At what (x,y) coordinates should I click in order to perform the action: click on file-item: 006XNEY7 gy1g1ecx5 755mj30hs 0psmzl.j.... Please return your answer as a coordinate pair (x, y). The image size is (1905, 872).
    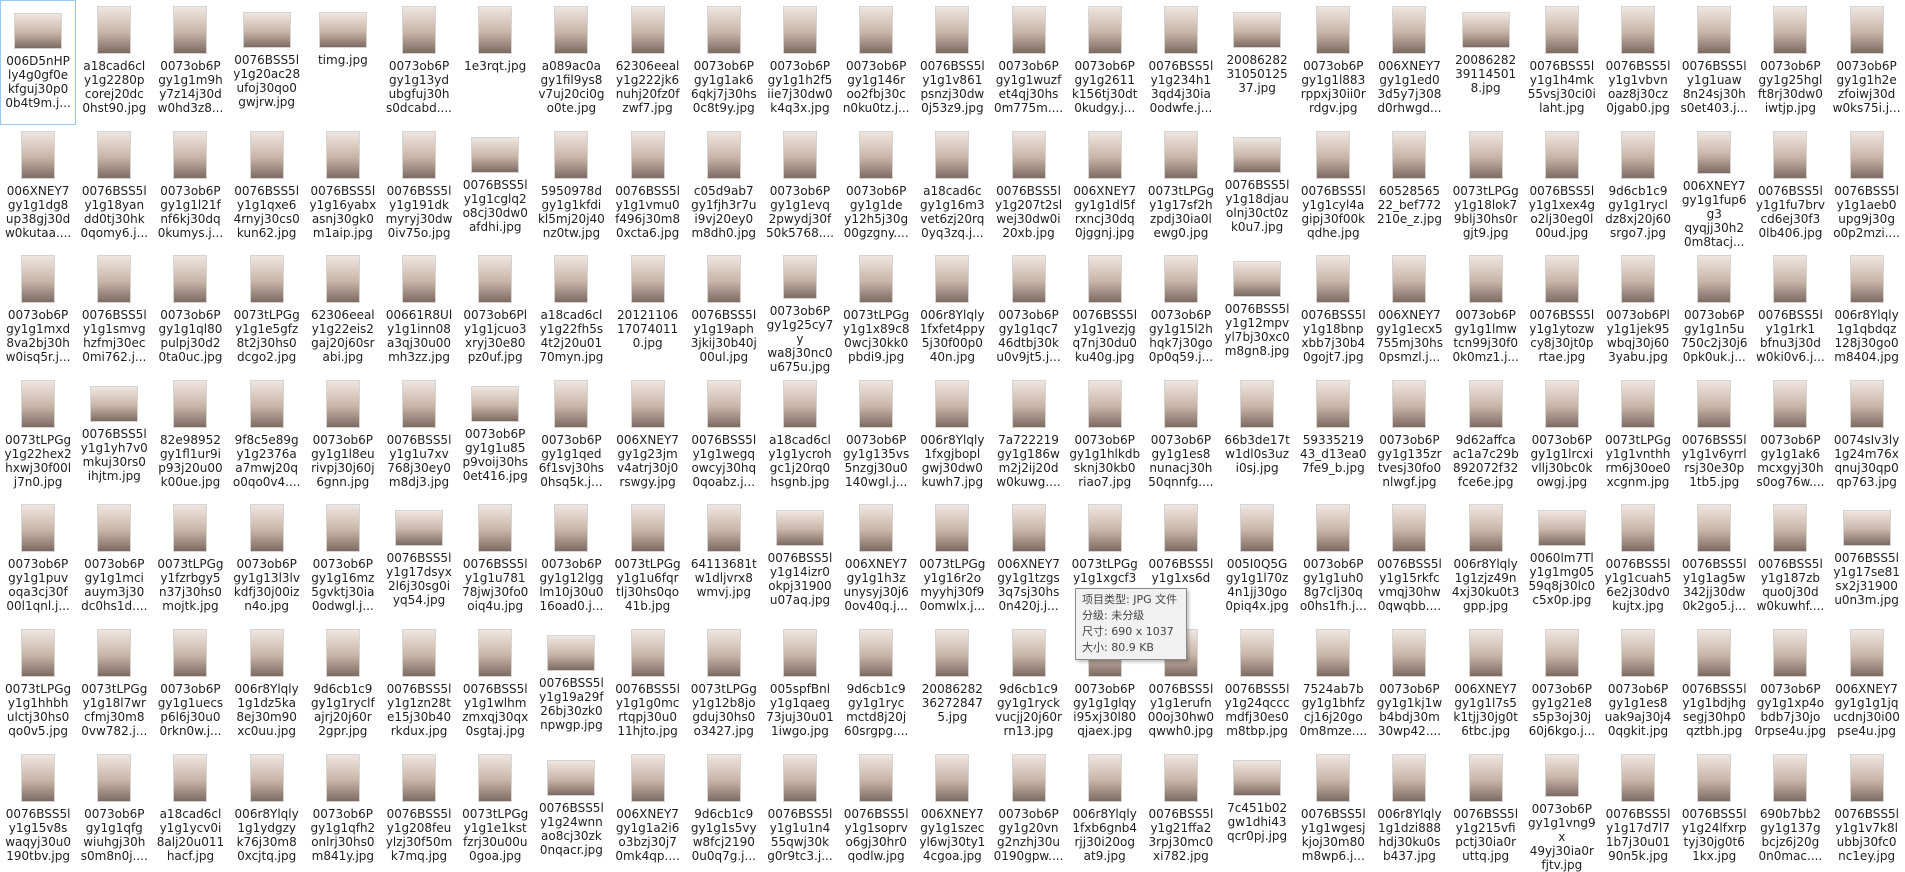
    Looking at the image, I should click on (1409, 311).